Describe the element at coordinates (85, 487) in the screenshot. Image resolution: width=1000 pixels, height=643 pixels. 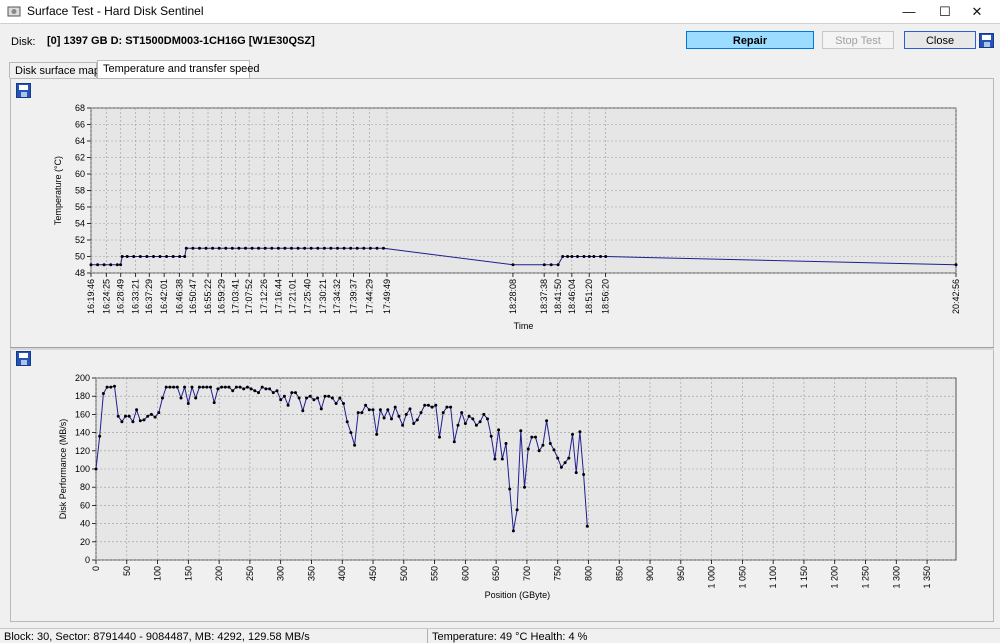
I see `y-tick-label: 80` at that location.